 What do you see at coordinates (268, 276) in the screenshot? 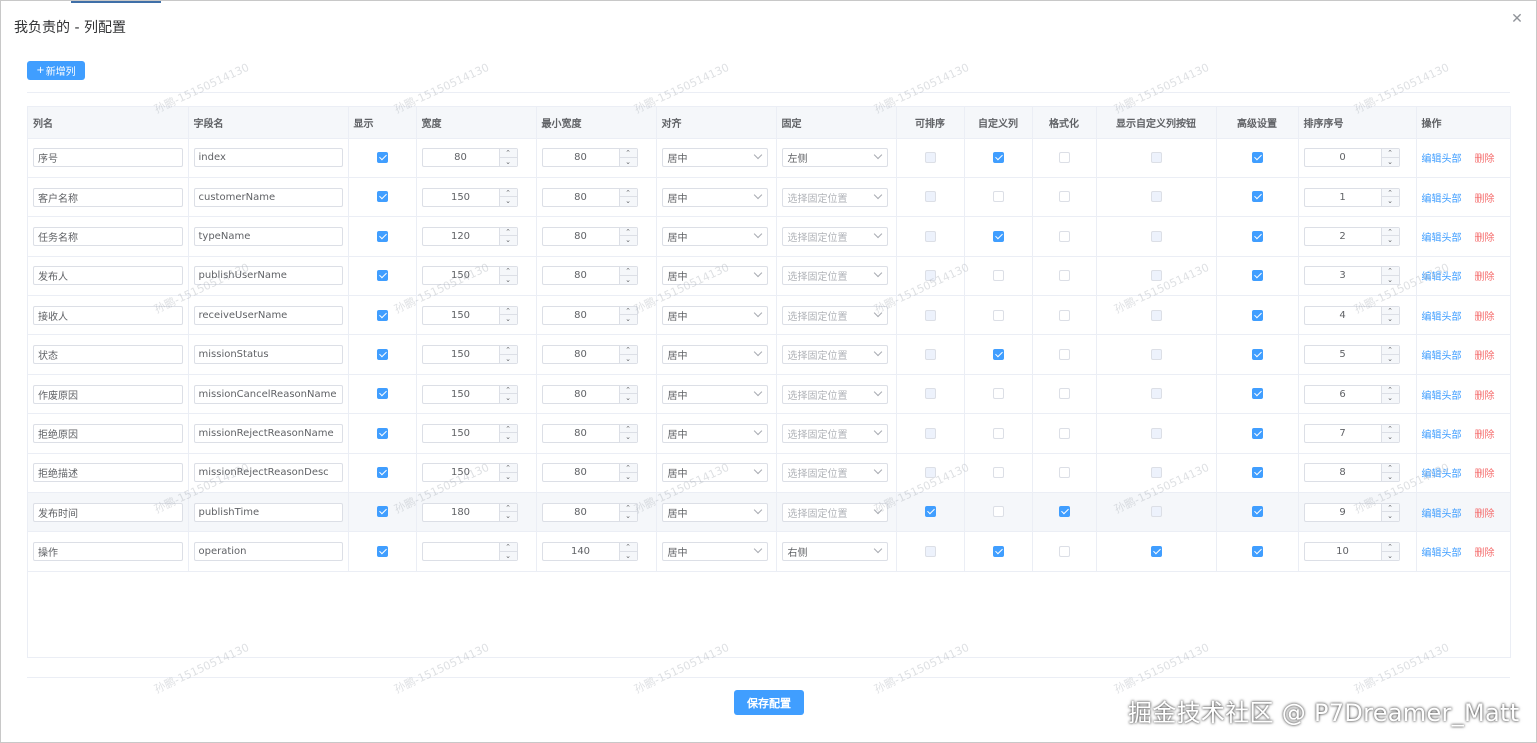
I see `field-name-input: publishUserName` at bounding box center [268, 276].